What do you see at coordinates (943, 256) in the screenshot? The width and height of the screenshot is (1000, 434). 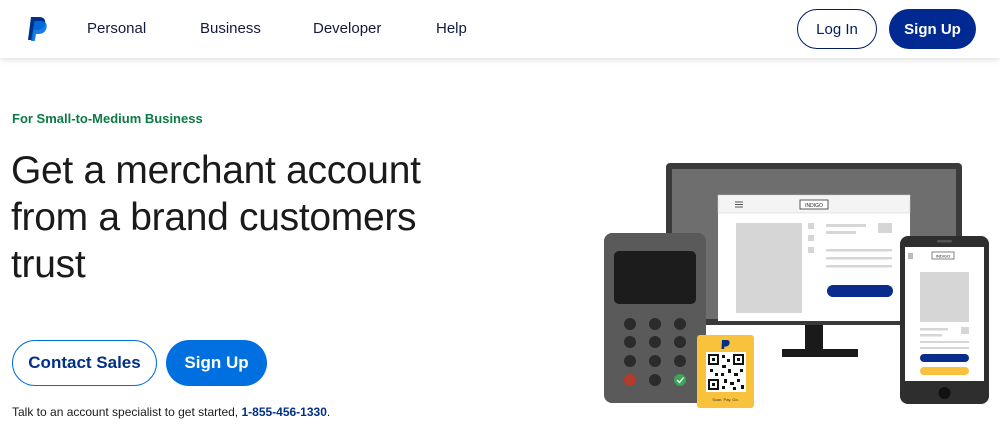 I see `phone-brand-text: INDIGO` at bounding box center [943, 256].